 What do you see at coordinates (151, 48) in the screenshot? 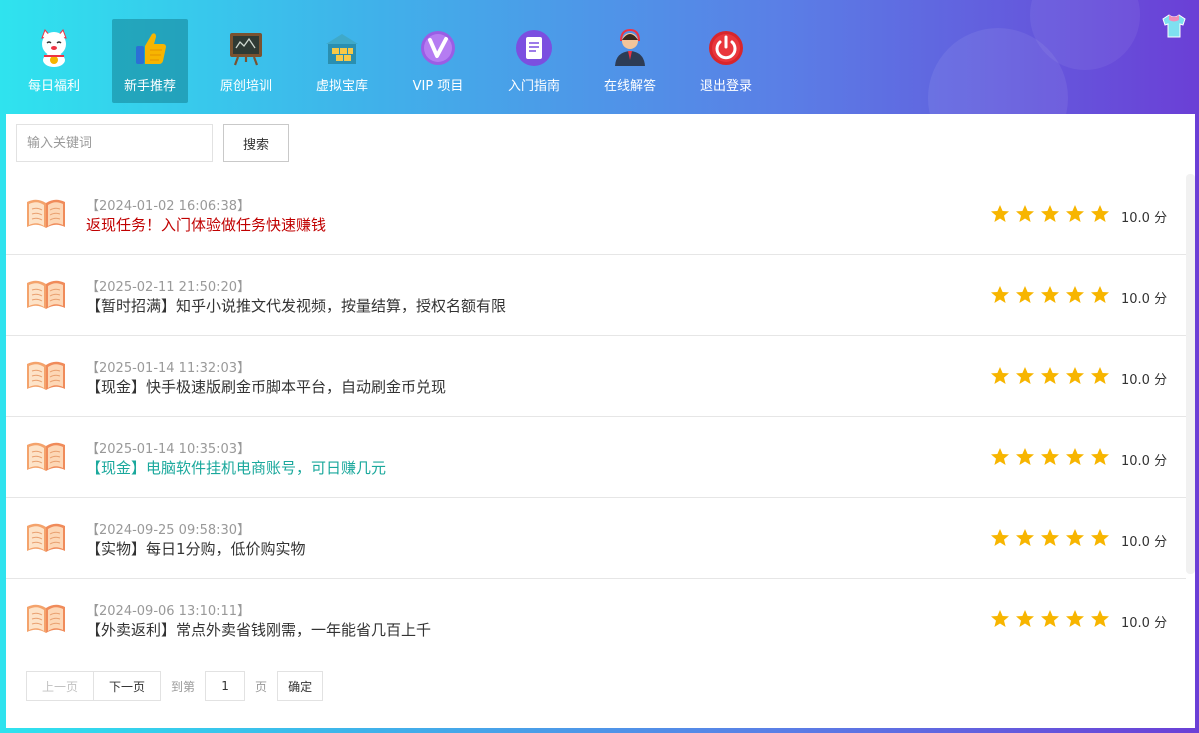
I see `thumbs-up-icon` at bounding box center [151, 48].